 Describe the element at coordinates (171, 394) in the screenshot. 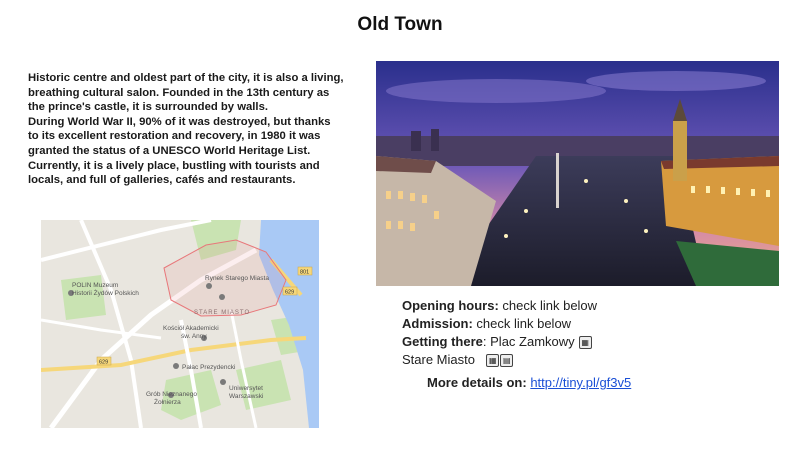

I see `map-label-grob: Grób Nieznanego` at that location.